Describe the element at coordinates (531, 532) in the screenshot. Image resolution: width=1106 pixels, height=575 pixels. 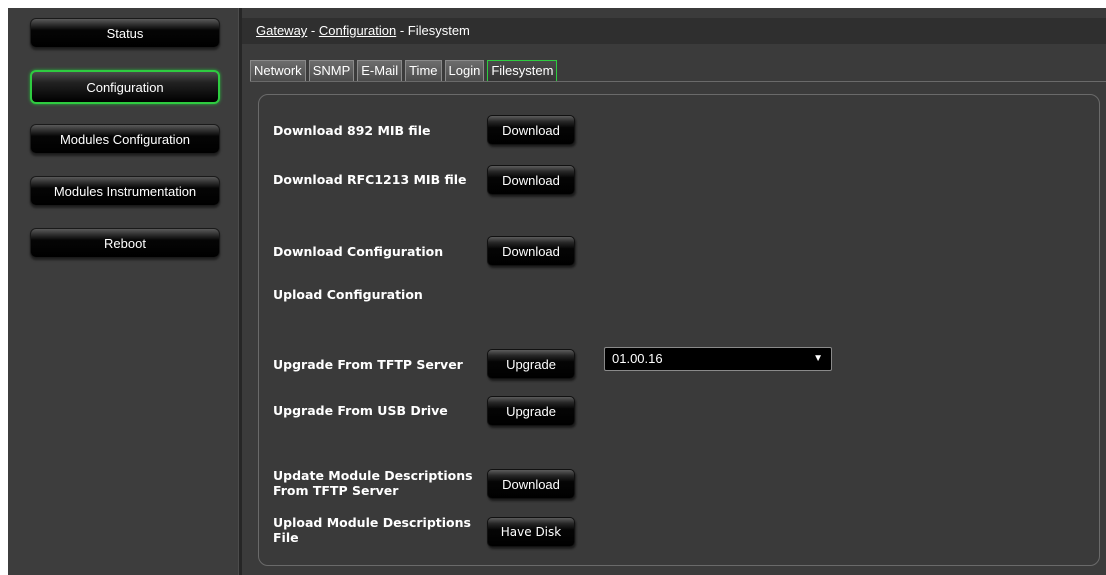
I see `have-disk-button: Have Disk` at that location.